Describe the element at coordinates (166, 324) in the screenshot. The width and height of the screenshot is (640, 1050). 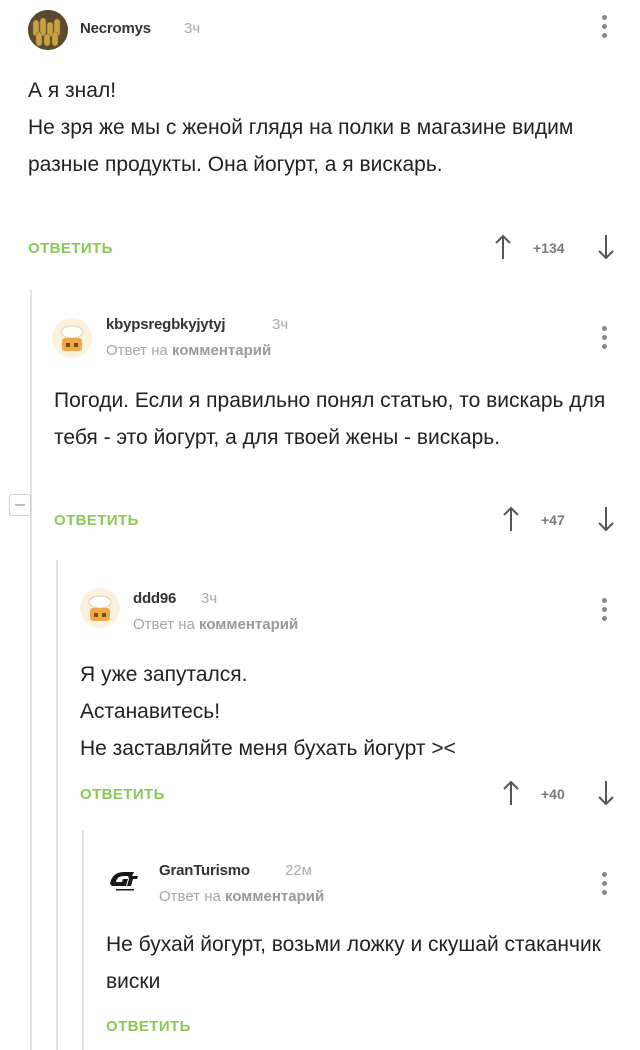
I see `author-name: kbypsregbkyjytyj` at that location.